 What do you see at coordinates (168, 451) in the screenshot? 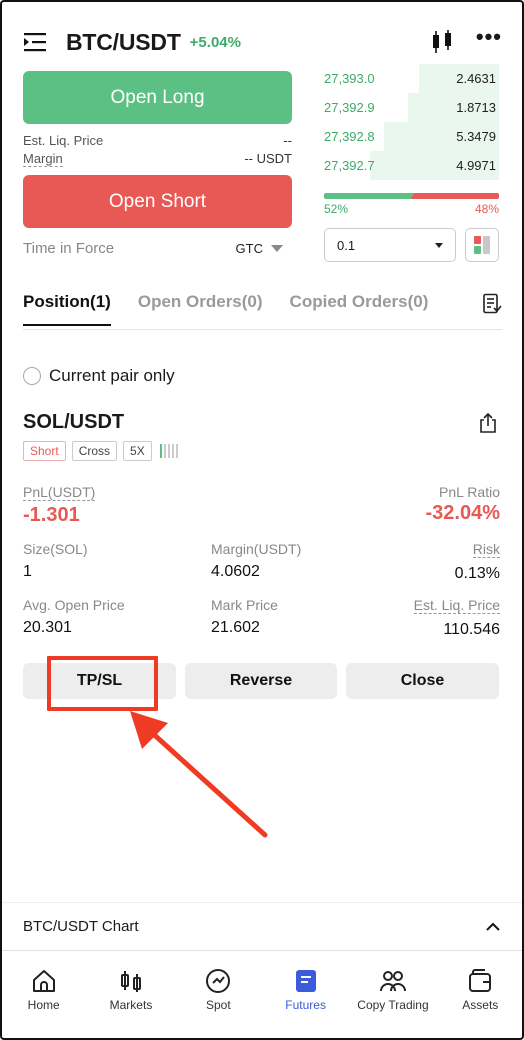
I see `leverage-level-icon` at bounding box center [168, 451].